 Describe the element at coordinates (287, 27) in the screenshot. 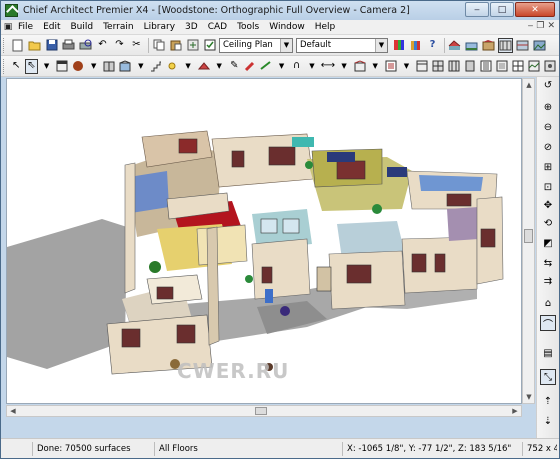

I see `menu-window: Window` at that location.